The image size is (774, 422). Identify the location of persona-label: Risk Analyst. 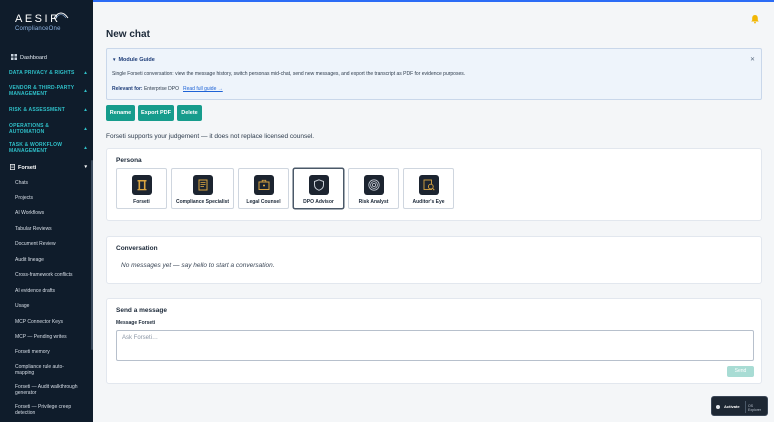
(373, 202).